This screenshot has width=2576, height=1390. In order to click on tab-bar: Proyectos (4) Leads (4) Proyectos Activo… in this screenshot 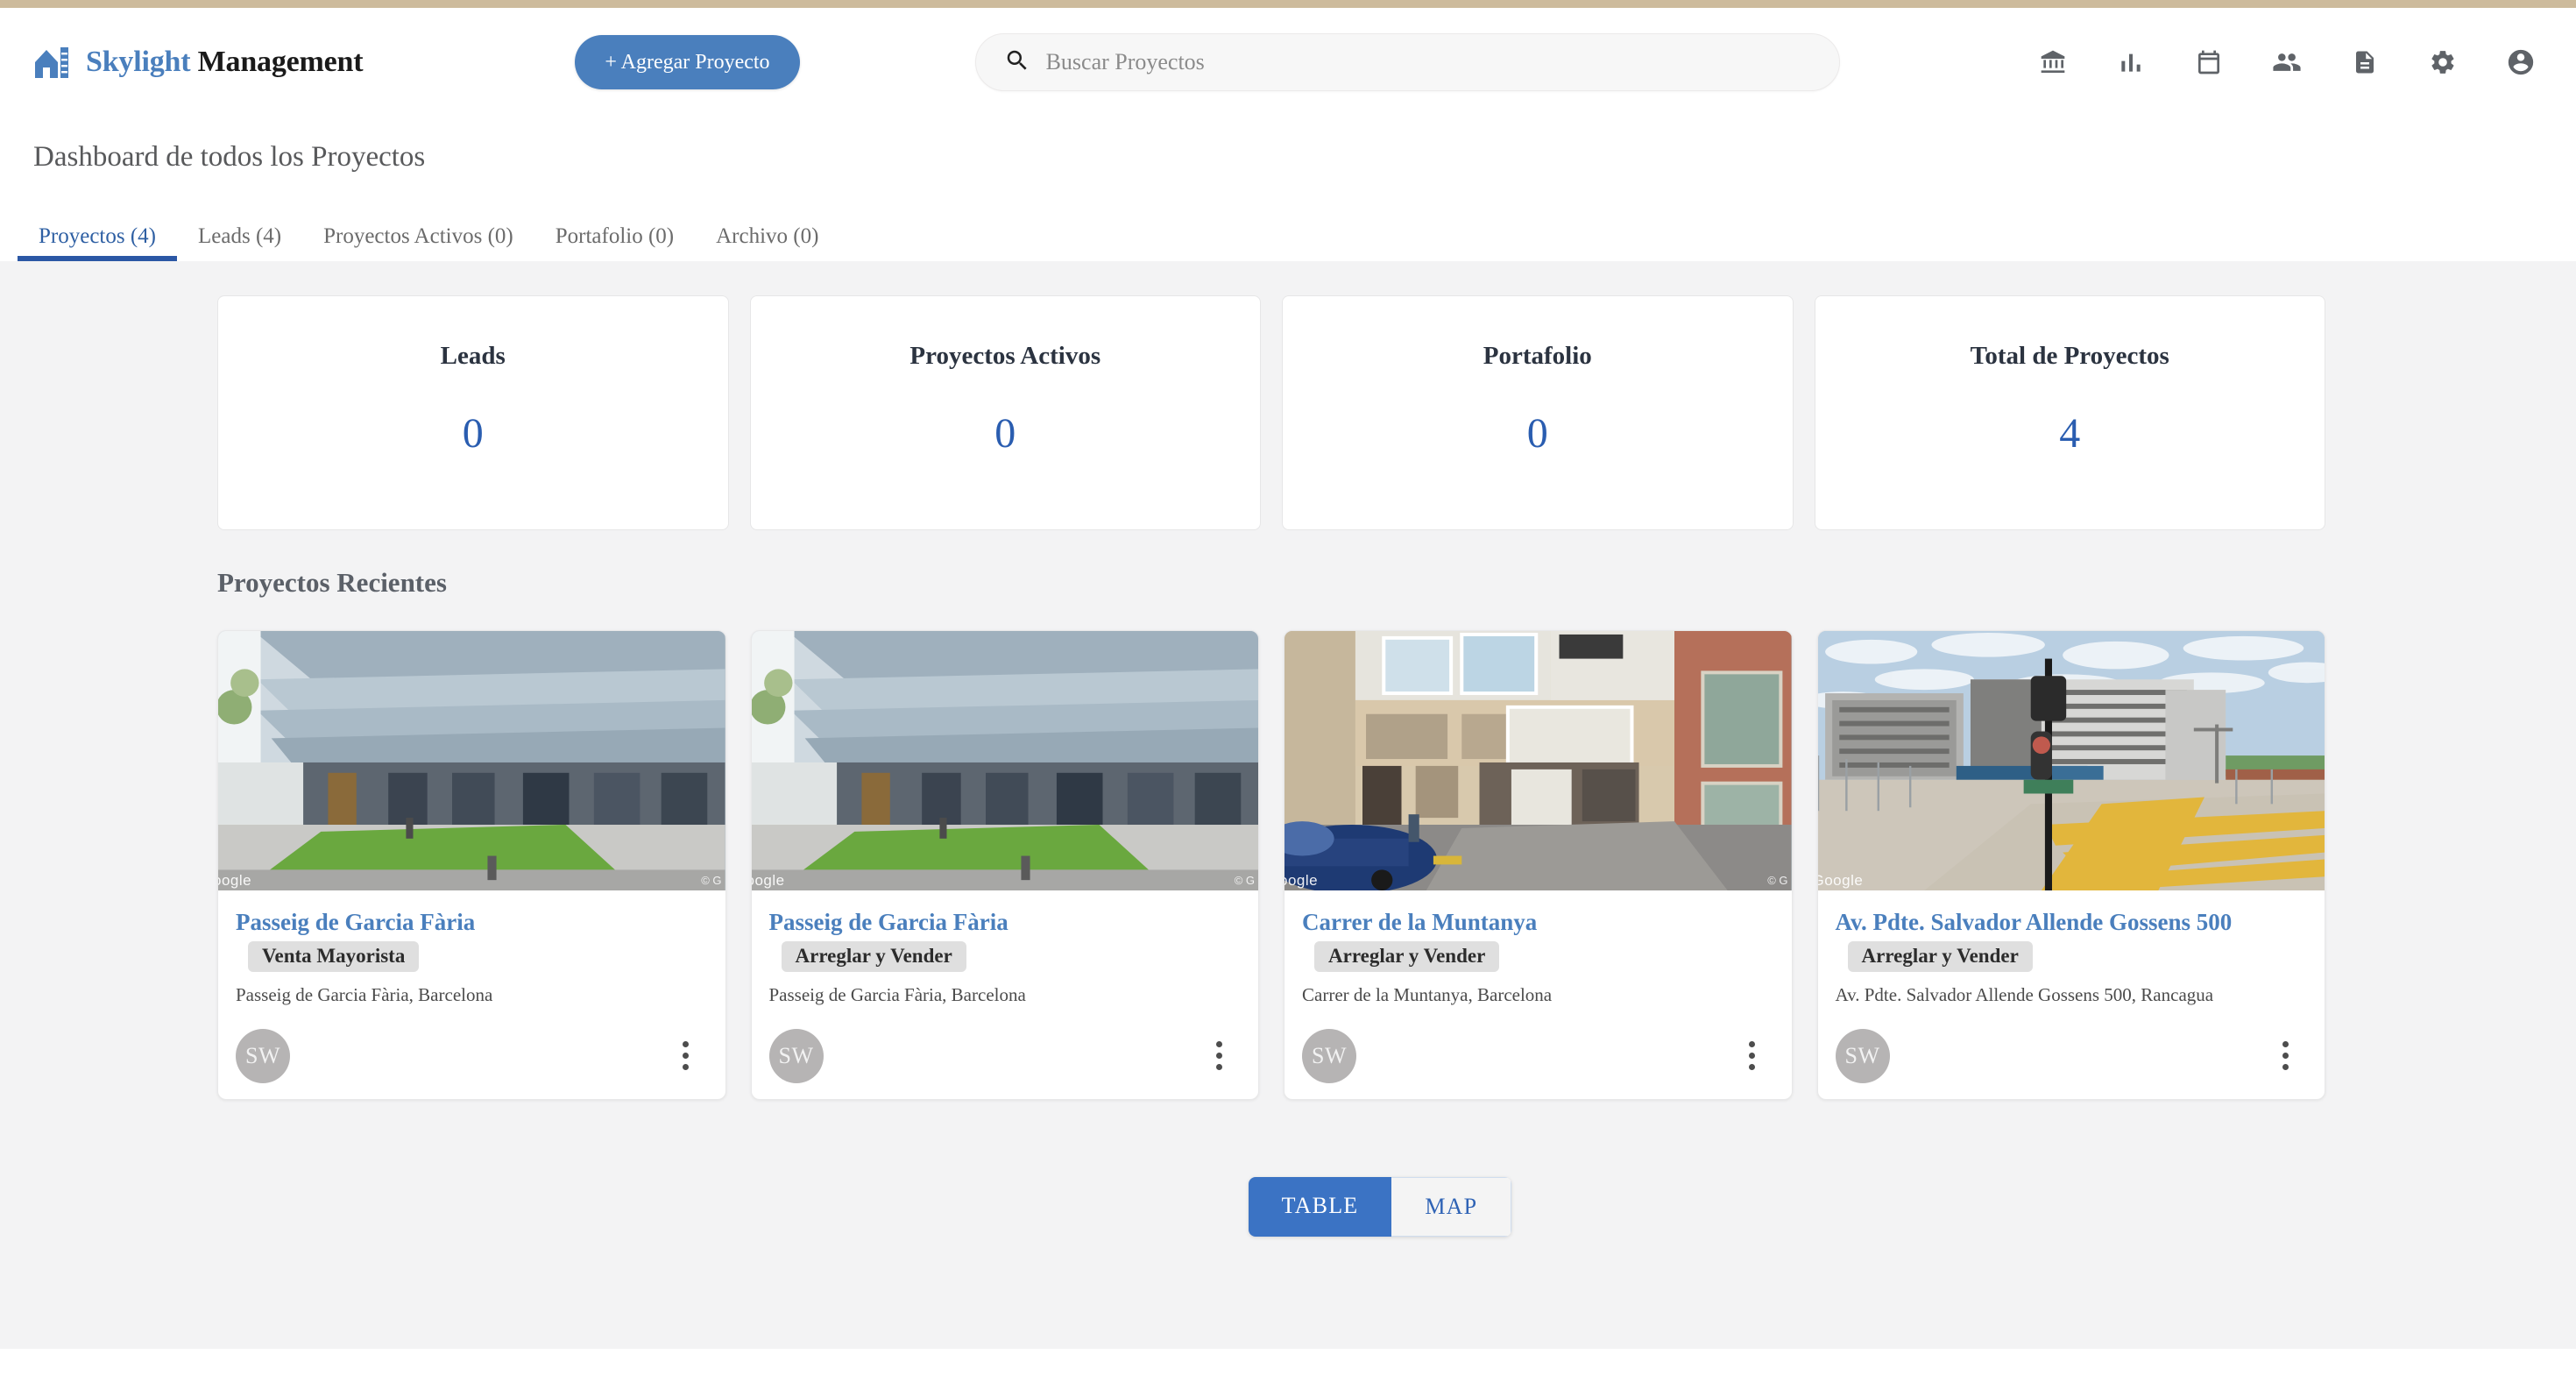, I will do `click(1288, 217)`.